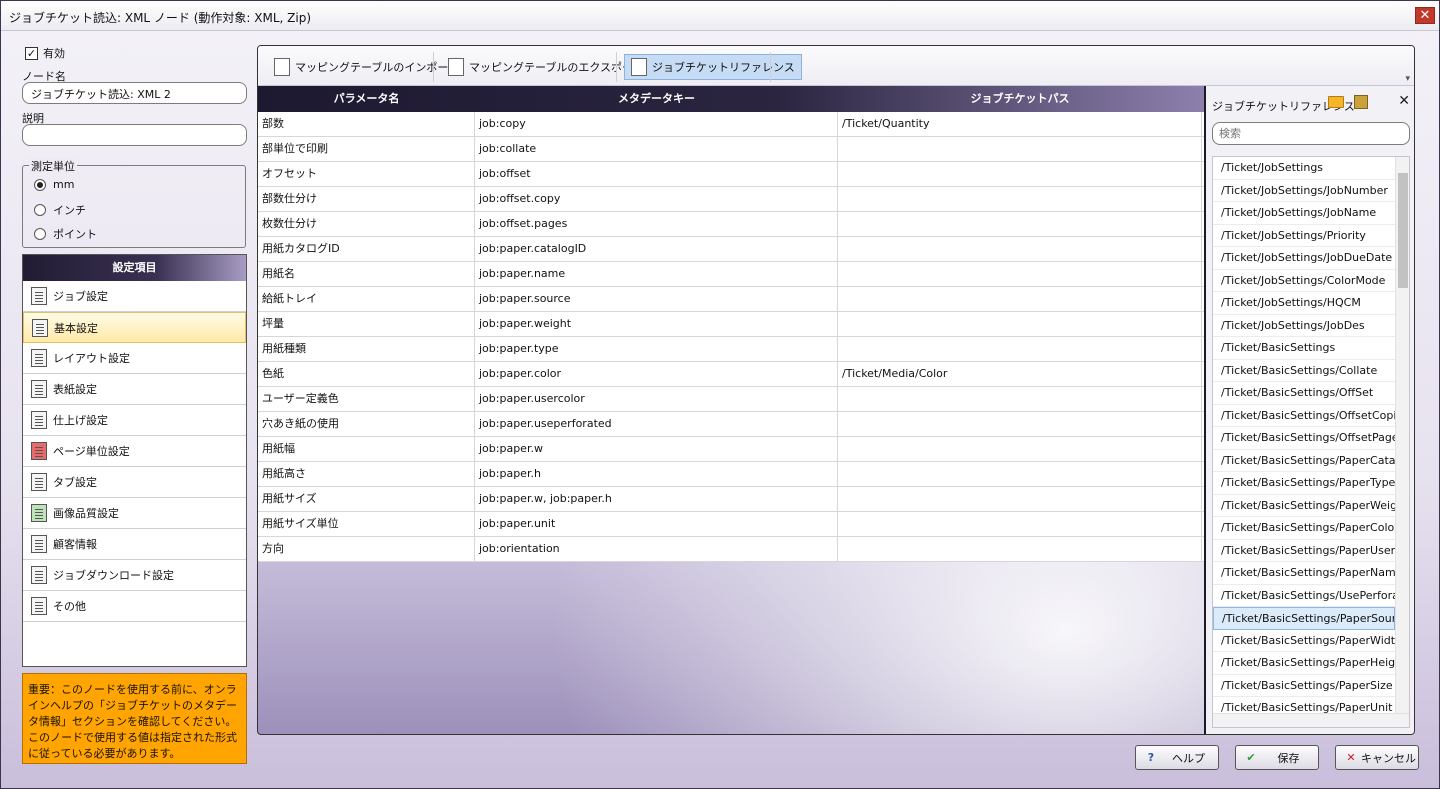  Describe the element at coordinates (366, 174) in the screenshot. I see `table-cell: オフセット` at that location.